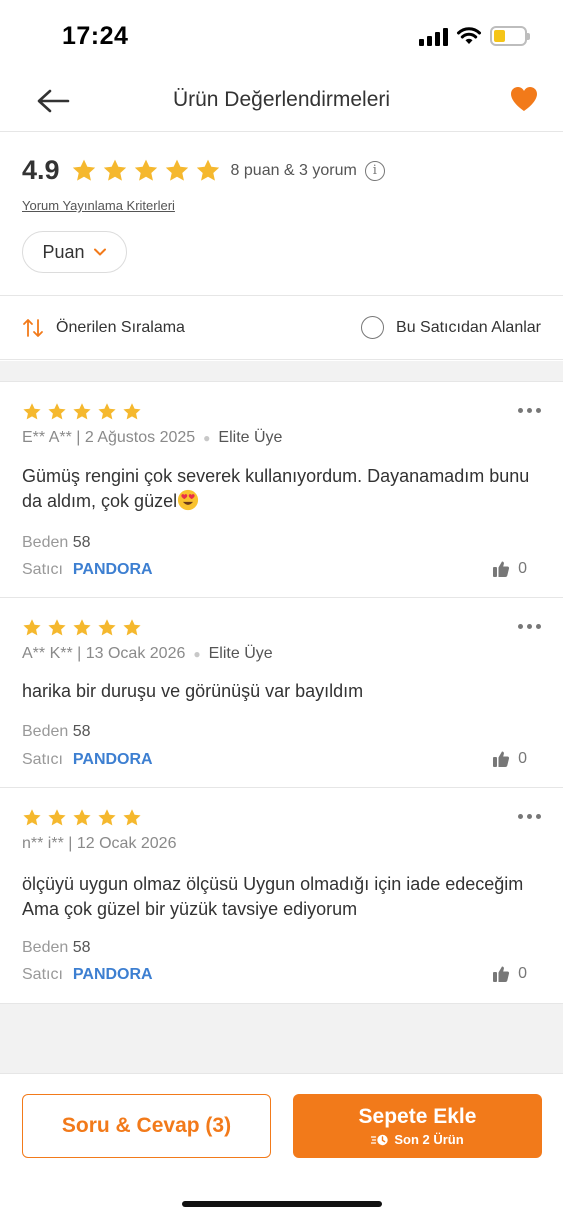 The image size is (563, 1219). I want to click on score-row: 4.9 8 puan & 3 yorum i, so click(203, 170).